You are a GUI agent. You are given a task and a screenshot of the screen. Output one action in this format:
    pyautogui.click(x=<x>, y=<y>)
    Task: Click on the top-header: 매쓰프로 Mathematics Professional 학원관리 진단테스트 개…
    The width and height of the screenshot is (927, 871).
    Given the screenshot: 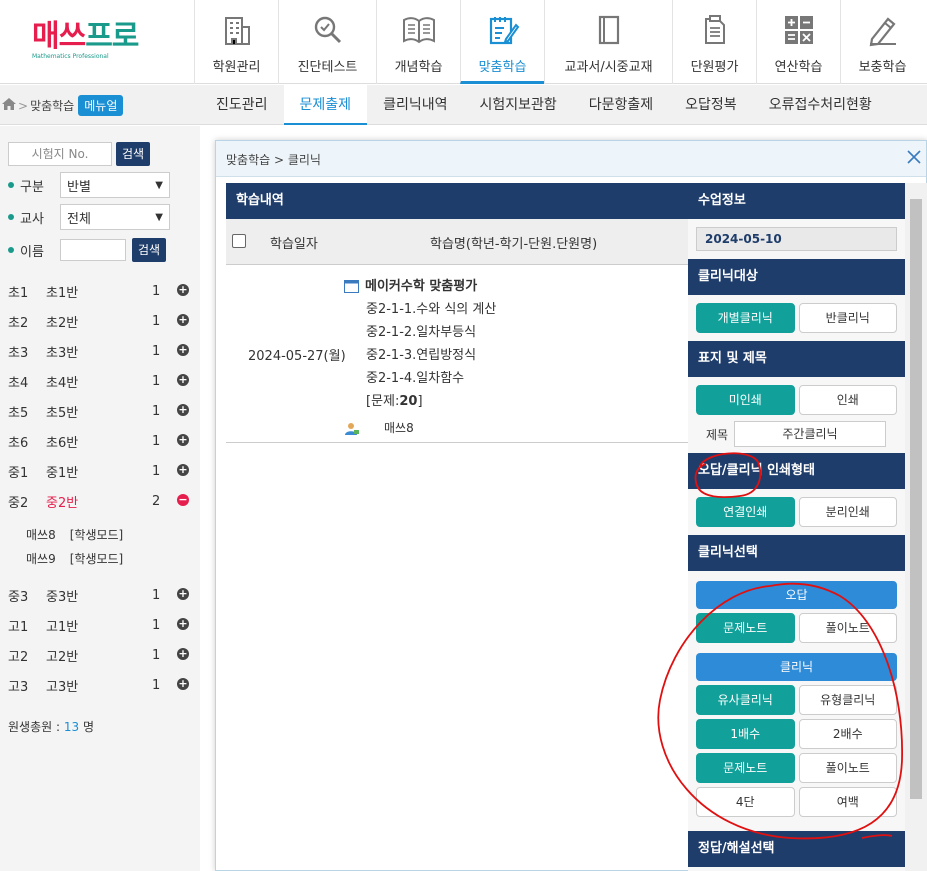 What is the action you would take?
    pyautogui.click(x=463, y=42)
    